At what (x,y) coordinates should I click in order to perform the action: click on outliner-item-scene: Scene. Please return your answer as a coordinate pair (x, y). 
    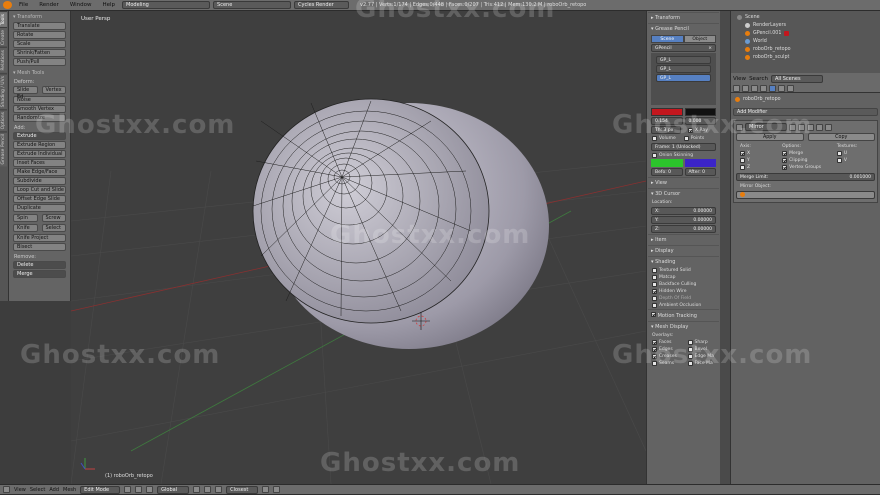
    Looking at the image, I should click on (805, 17).